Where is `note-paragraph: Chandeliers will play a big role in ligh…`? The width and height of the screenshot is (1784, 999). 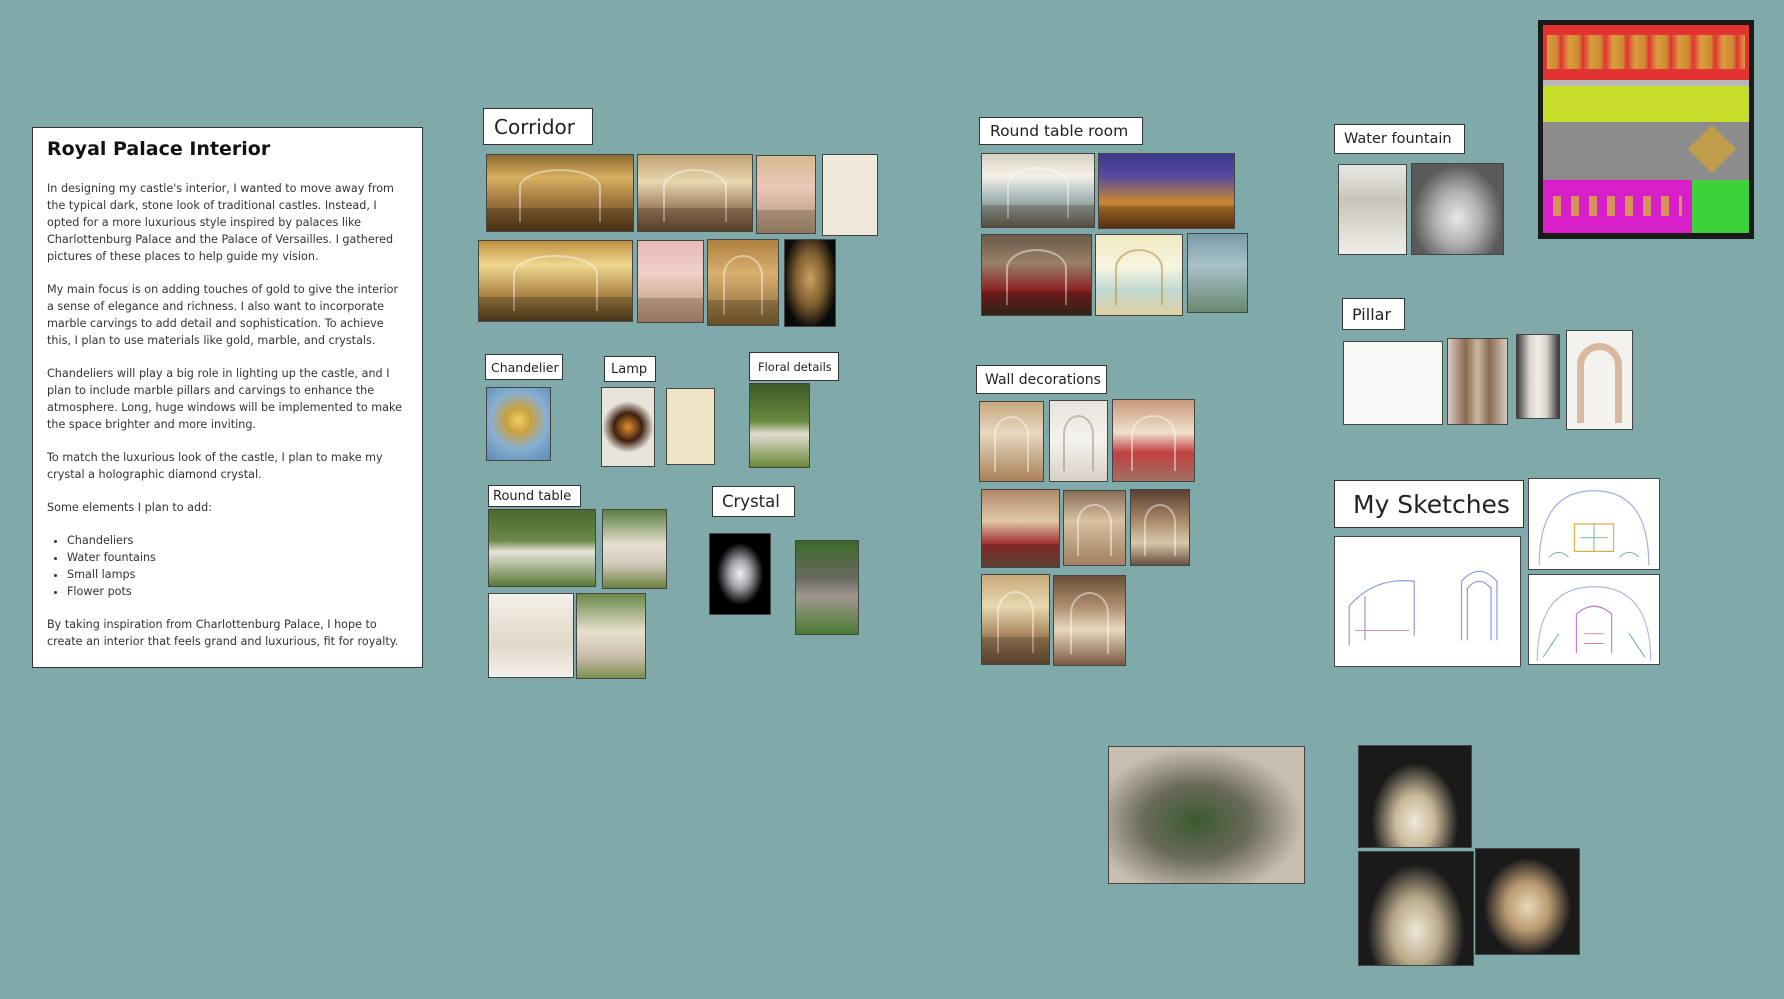
note-paragraph: Chandeliers will play a big role in ligh… is located at coordinates (224, 399).